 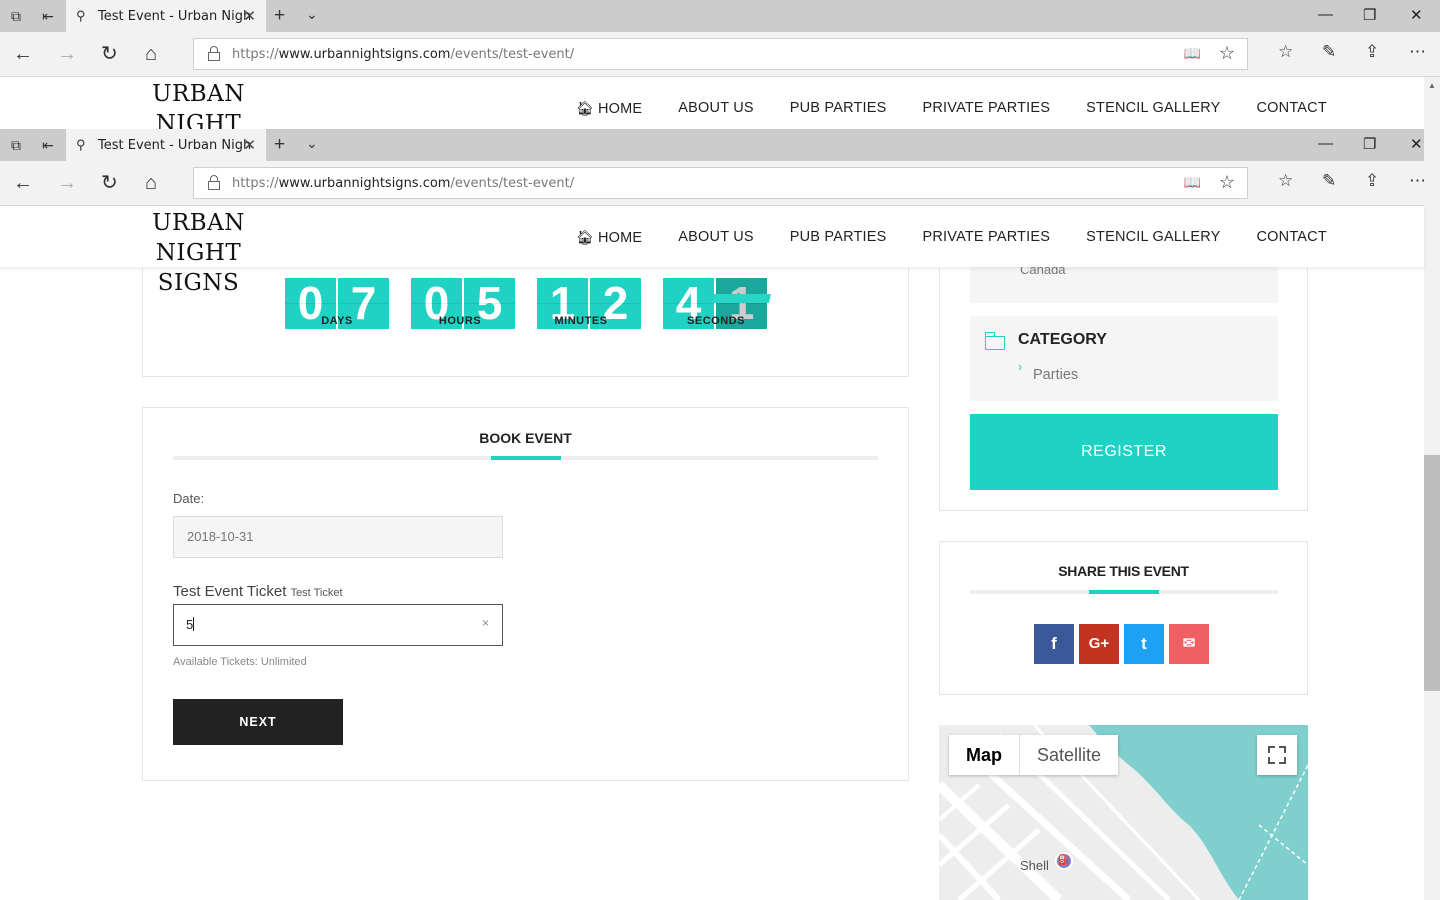 I want to click on scrollbar-thumb, so click(x=1432, y=573).